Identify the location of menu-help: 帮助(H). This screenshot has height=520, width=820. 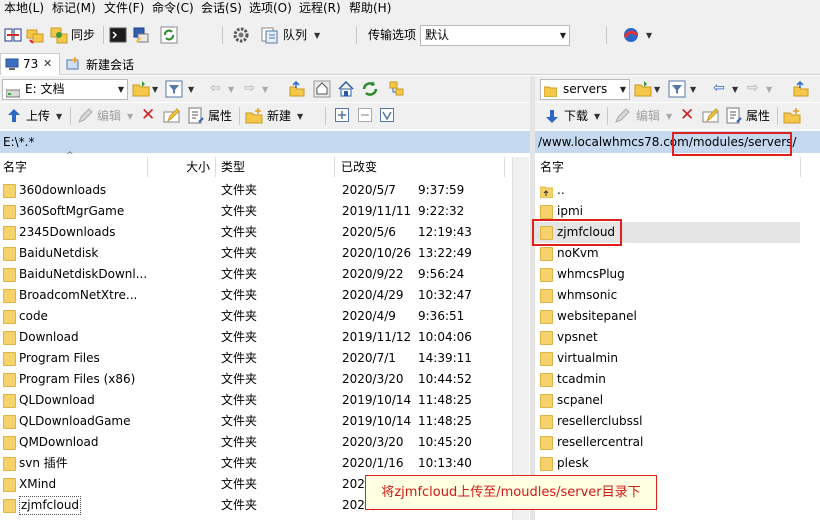
(370, 8).